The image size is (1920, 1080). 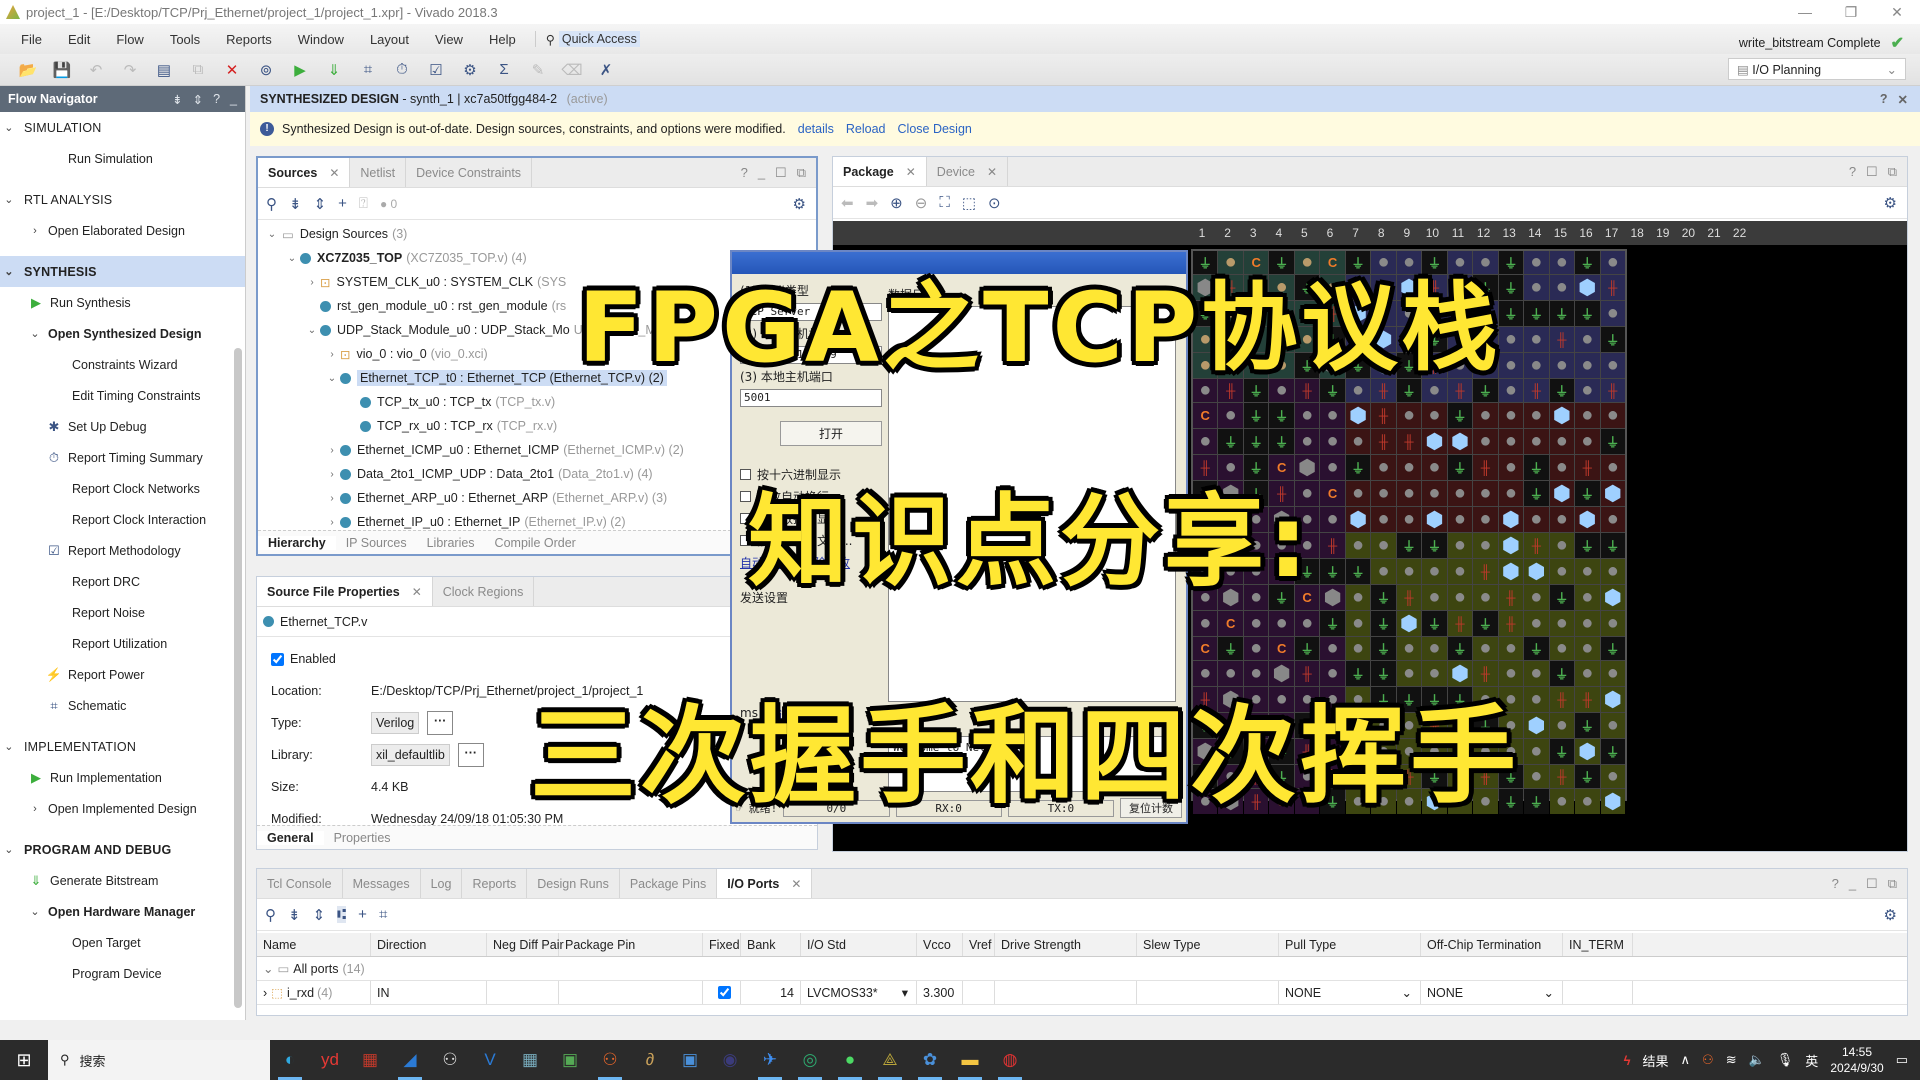 I want to click on wireshark-taskbar-icon: ◢, so click(x=410, y=1060).